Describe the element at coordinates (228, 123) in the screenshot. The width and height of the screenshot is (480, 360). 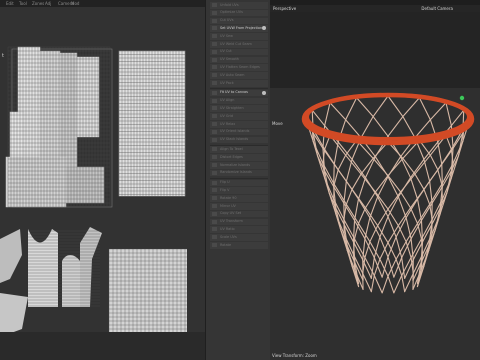
I see `tool-label: UV Relax` at that location.